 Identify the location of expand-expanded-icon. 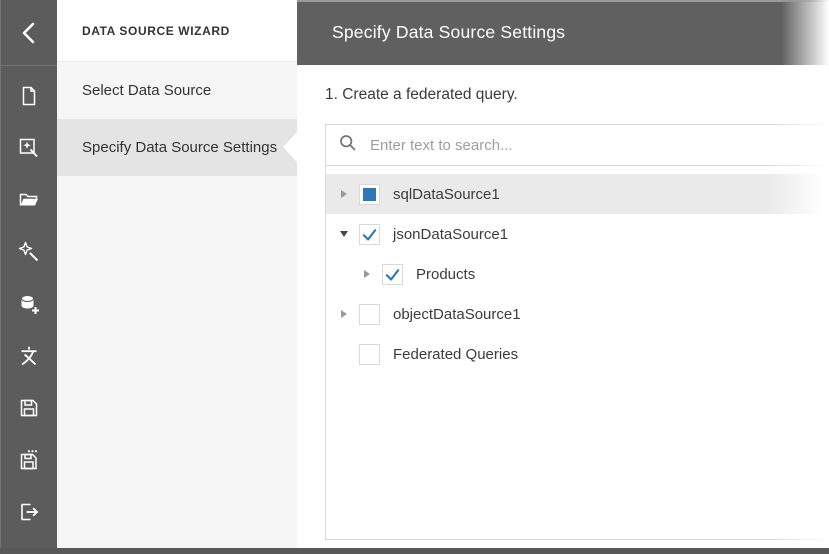
(344, 234).